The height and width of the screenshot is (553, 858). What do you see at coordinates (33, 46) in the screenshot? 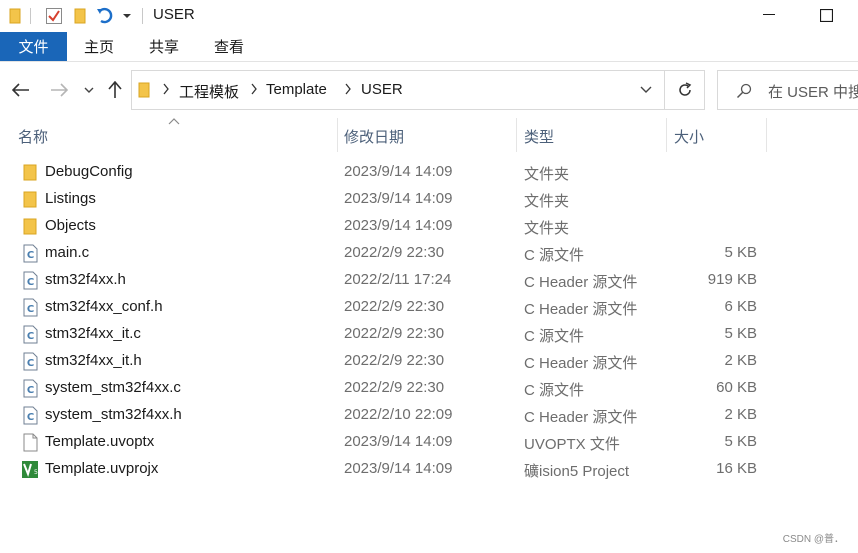
I see `tab-file: 文件` at bounding box center [33, 46].